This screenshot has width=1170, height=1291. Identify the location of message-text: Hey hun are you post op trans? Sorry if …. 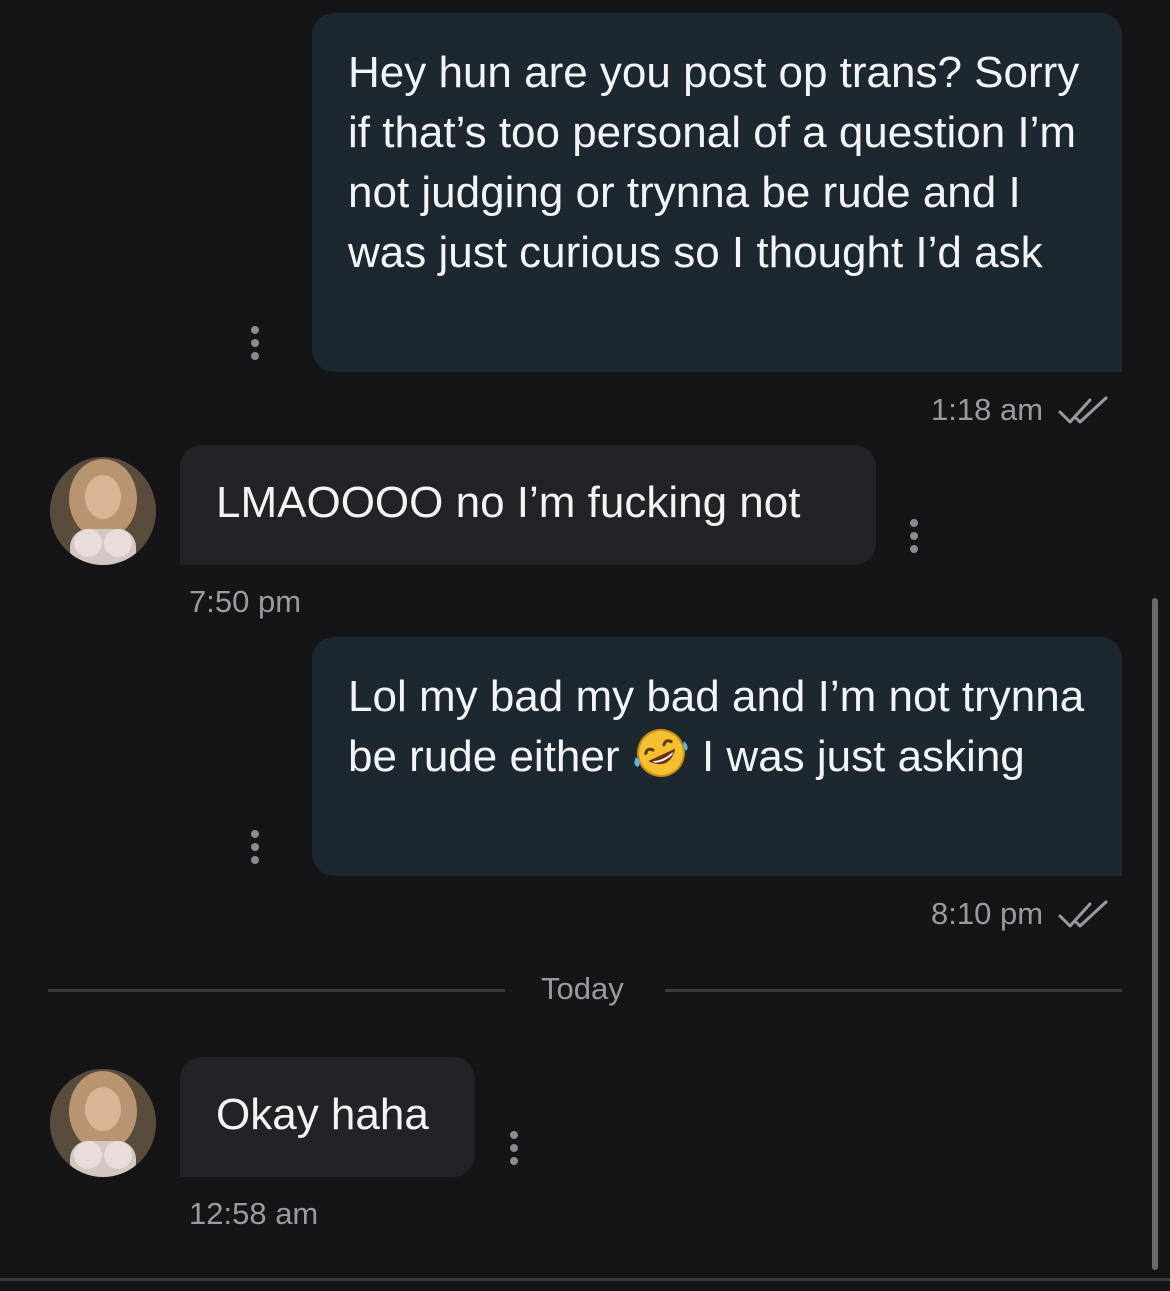
(714, 162).